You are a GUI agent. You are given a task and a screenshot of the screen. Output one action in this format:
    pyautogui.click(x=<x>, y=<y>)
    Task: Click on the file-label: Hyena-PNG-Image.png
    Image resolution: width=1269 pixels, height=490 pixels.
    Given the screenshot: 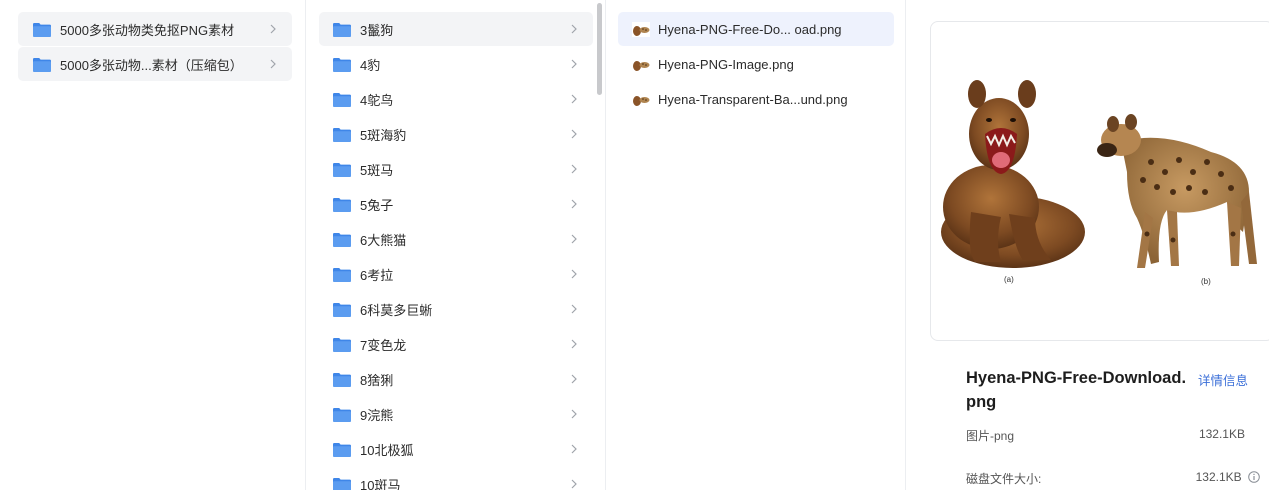 What is the action you would take?
    pyautogui.click(x=726, y=64)
    